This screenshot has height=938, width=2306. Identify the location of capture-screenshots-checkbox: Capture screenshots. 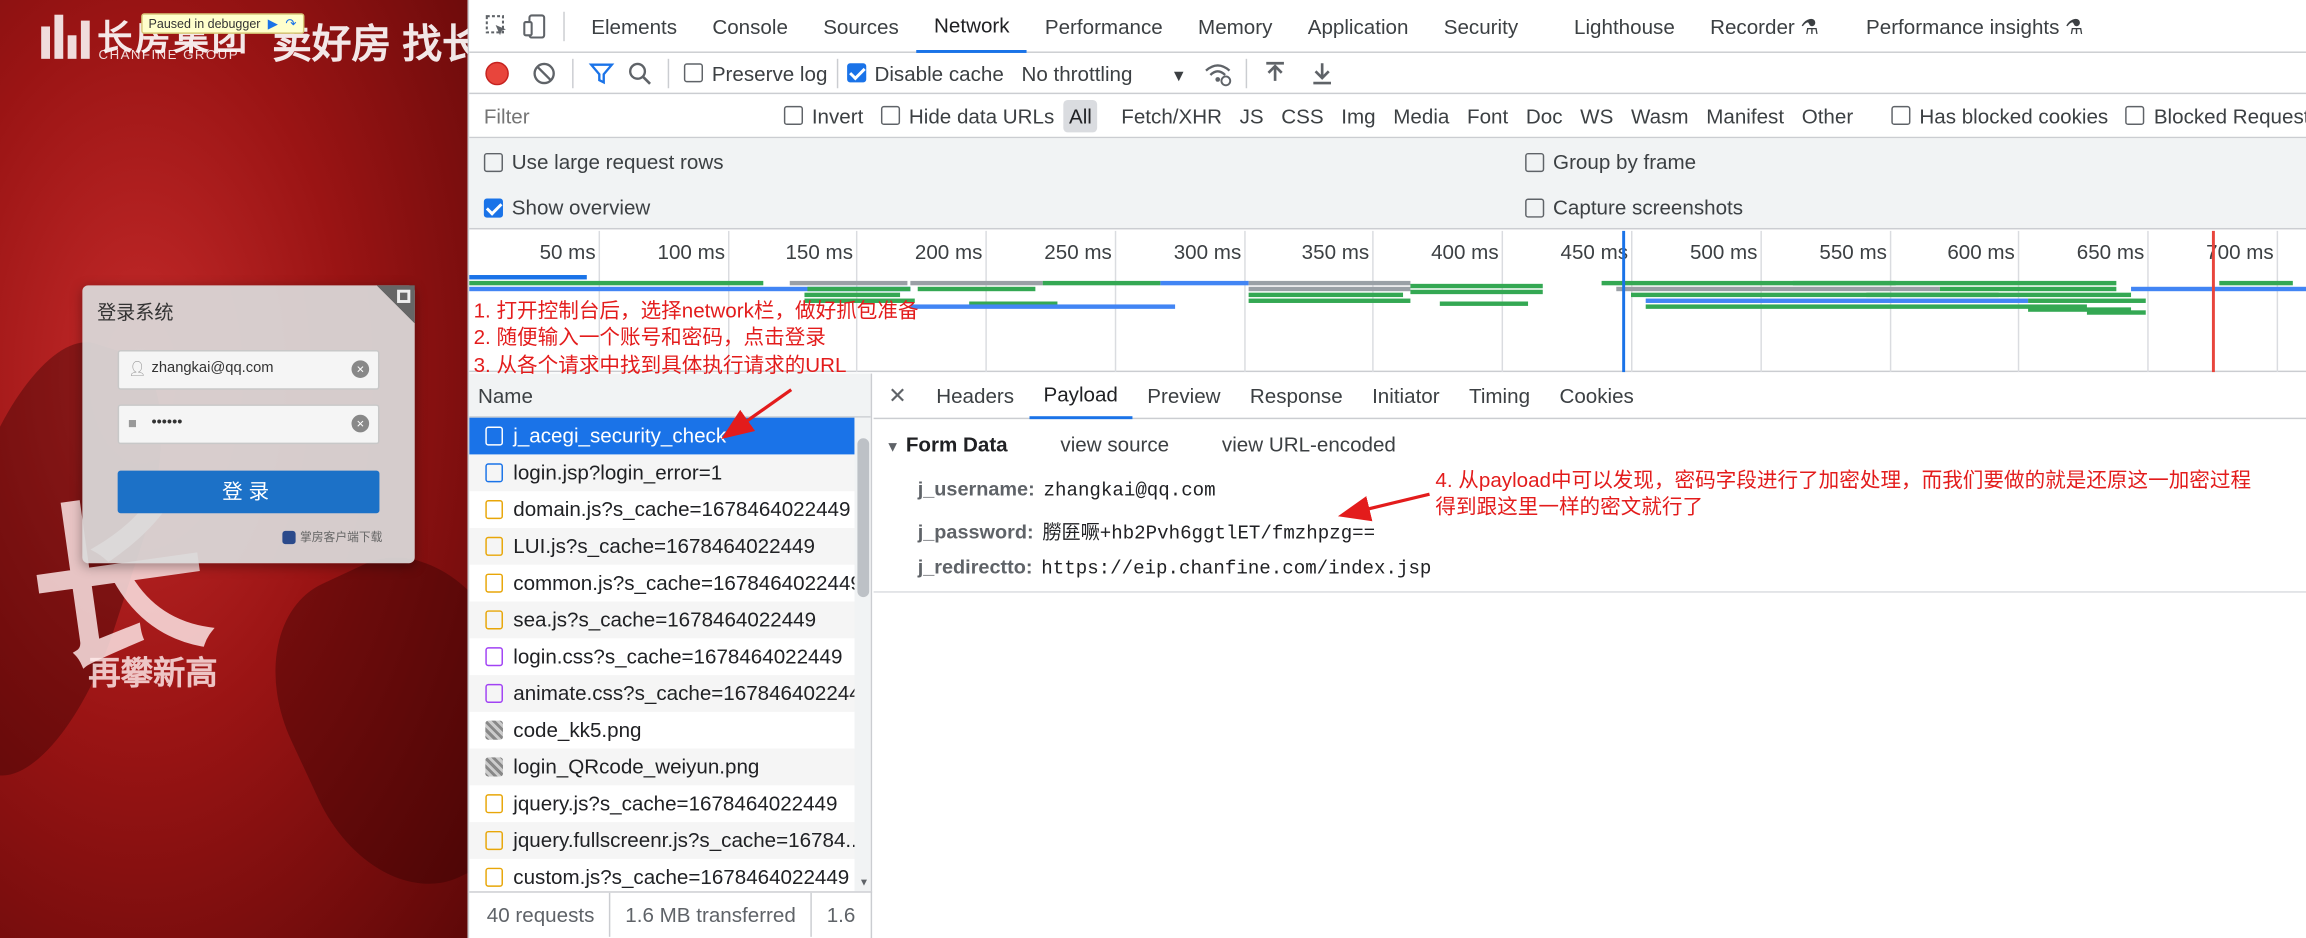
(1634, 207).